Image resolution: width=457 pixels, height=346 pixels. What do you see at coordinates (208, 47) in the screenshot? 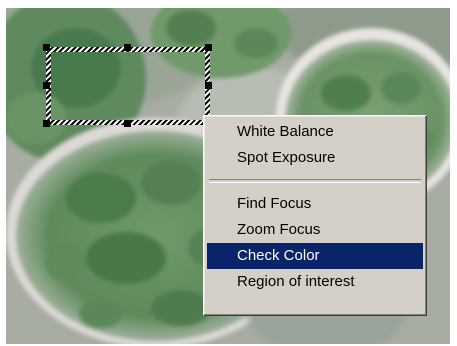
I see `roi-handle-top-right` at bounding box center [208, 47].